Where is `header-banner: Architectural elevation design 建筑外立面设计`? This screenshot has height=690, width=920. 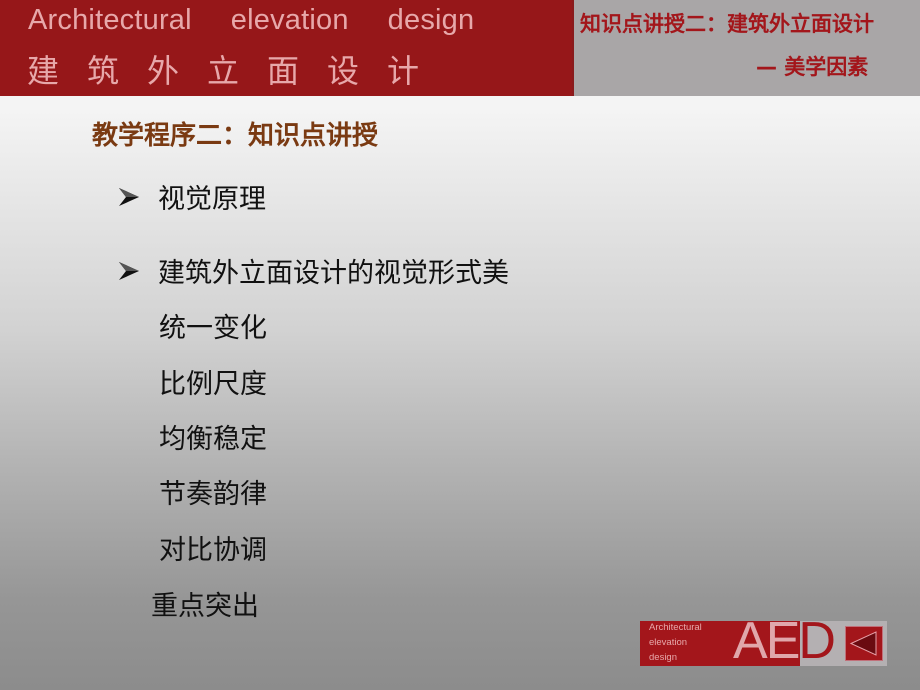 header-banner: Architectural elevation design 建筑外立面设计 is located at coordinates (286, 48).